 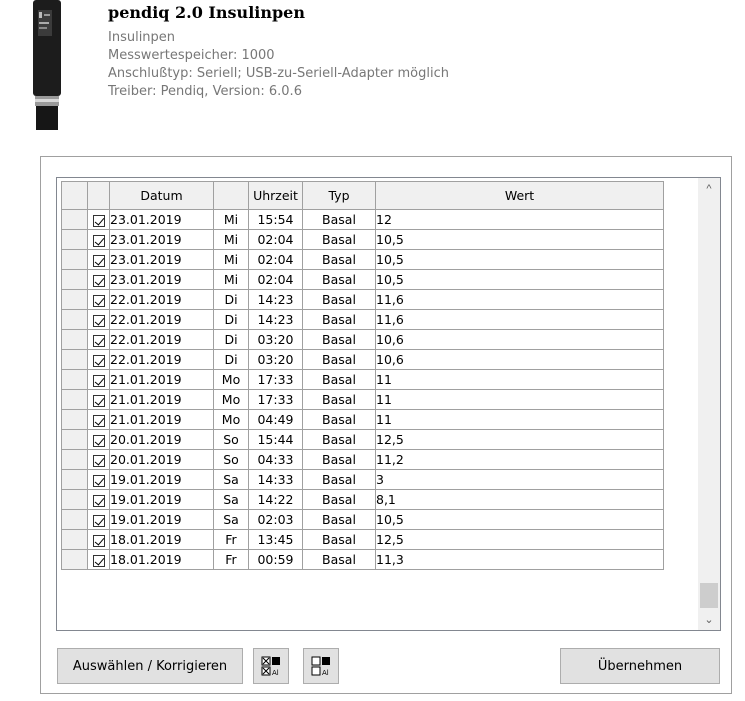 What do you see at coordinates (709, 404) in the screenshot?
I see `vertical-scrollbar: ^ ⌄` at bounding box center [709, 404].